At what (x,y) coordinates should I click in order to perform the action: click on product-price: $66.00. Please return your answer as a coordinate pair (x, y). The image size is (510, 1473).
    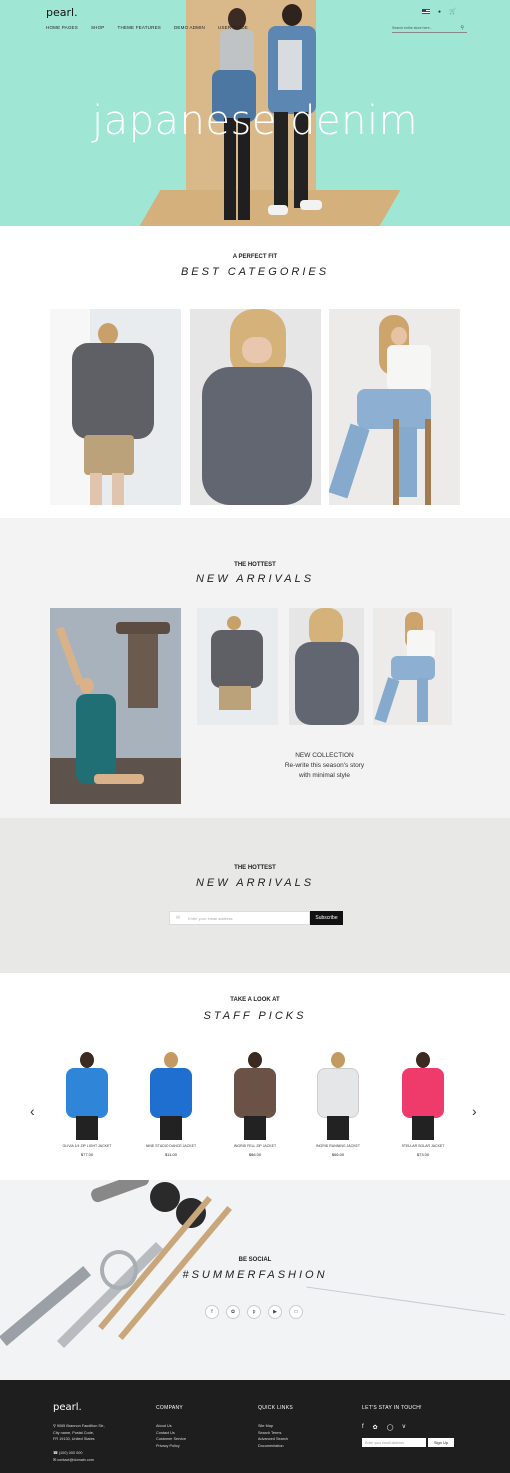
    Looking at the image, I should click on (338, 1154).